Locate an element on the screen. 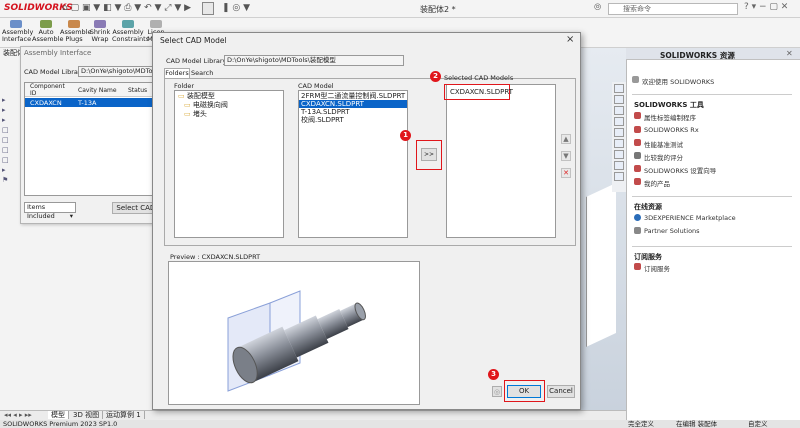 The image size is (800, 428). cad-model-item-selected: CXDAXCN.SLDPRT is located at coordinates (353, 104).